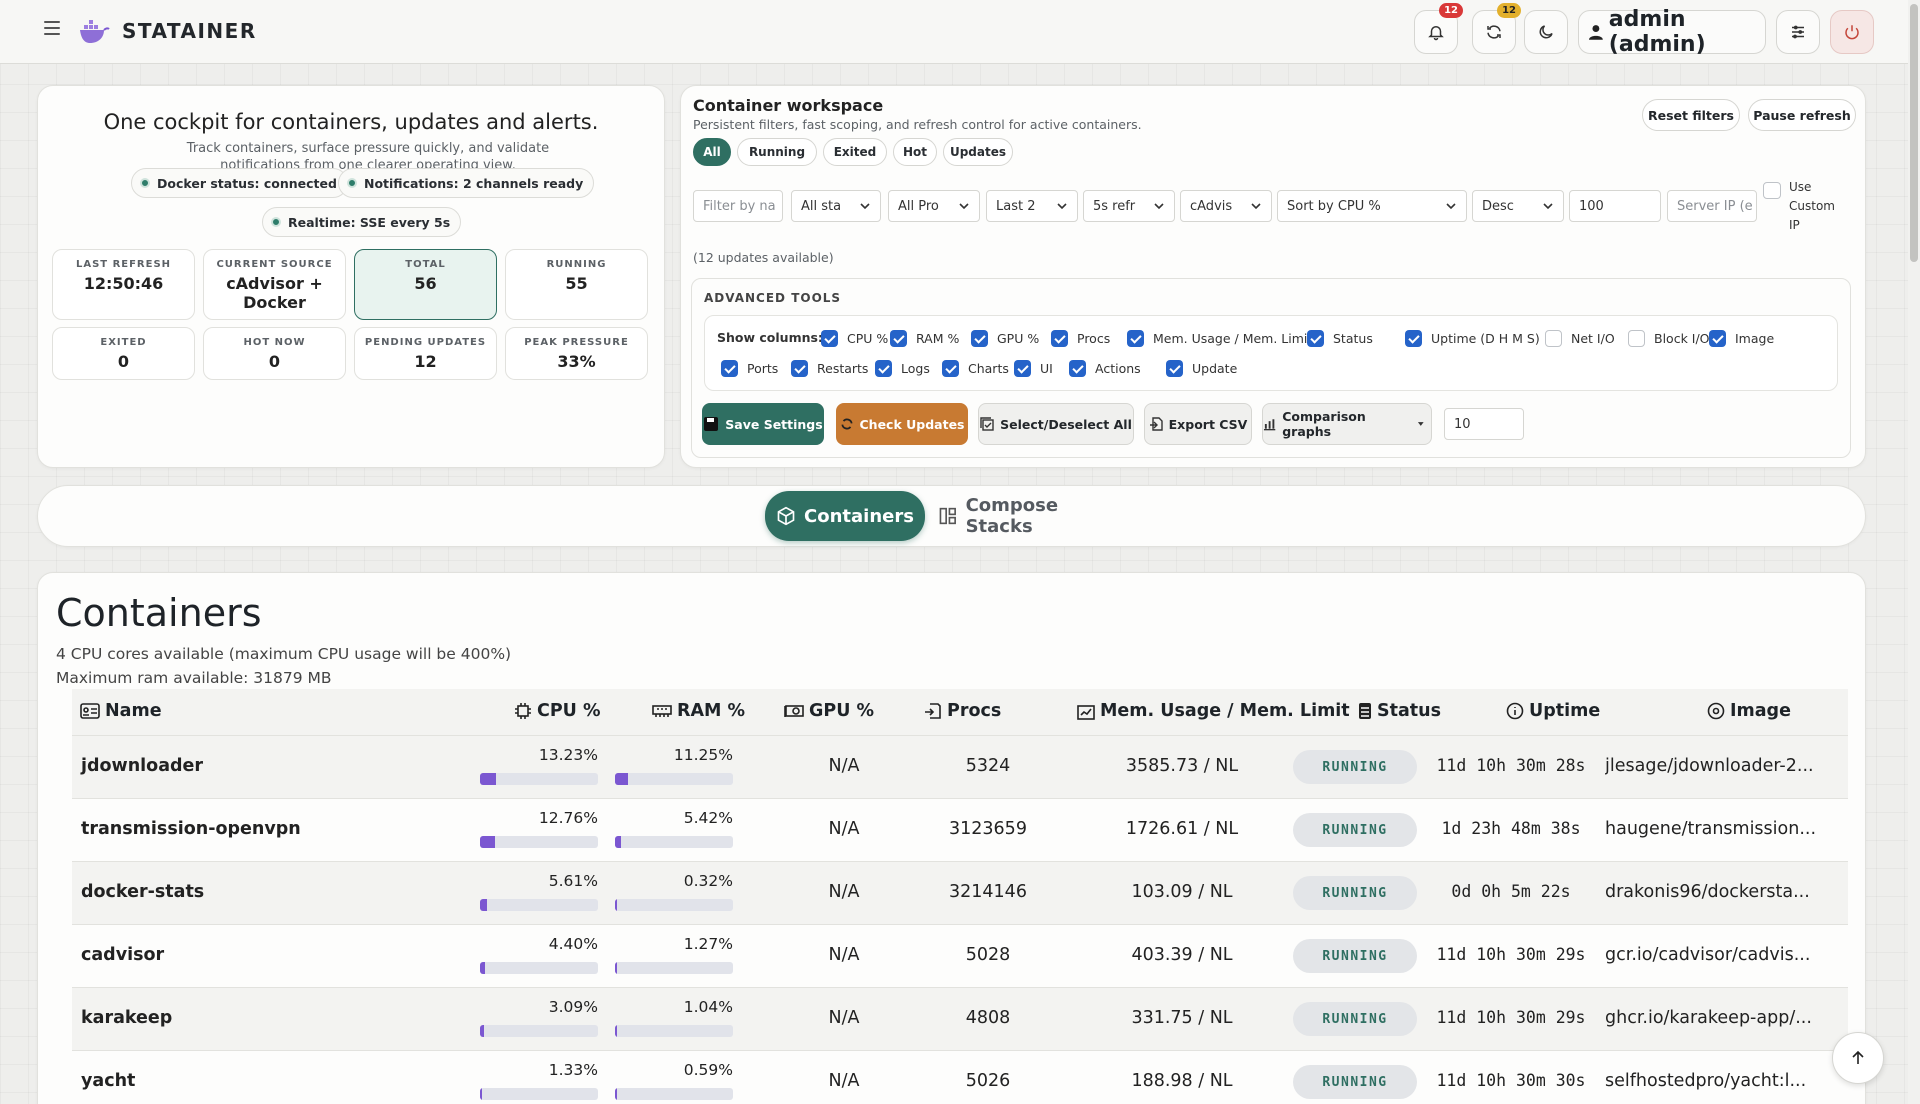 This screenshot has height=1104, width=1920. What do you see at coordinates (121, 711) in the screenshot?
I see `column-header-name: Name` at bounding box center [121, 711].